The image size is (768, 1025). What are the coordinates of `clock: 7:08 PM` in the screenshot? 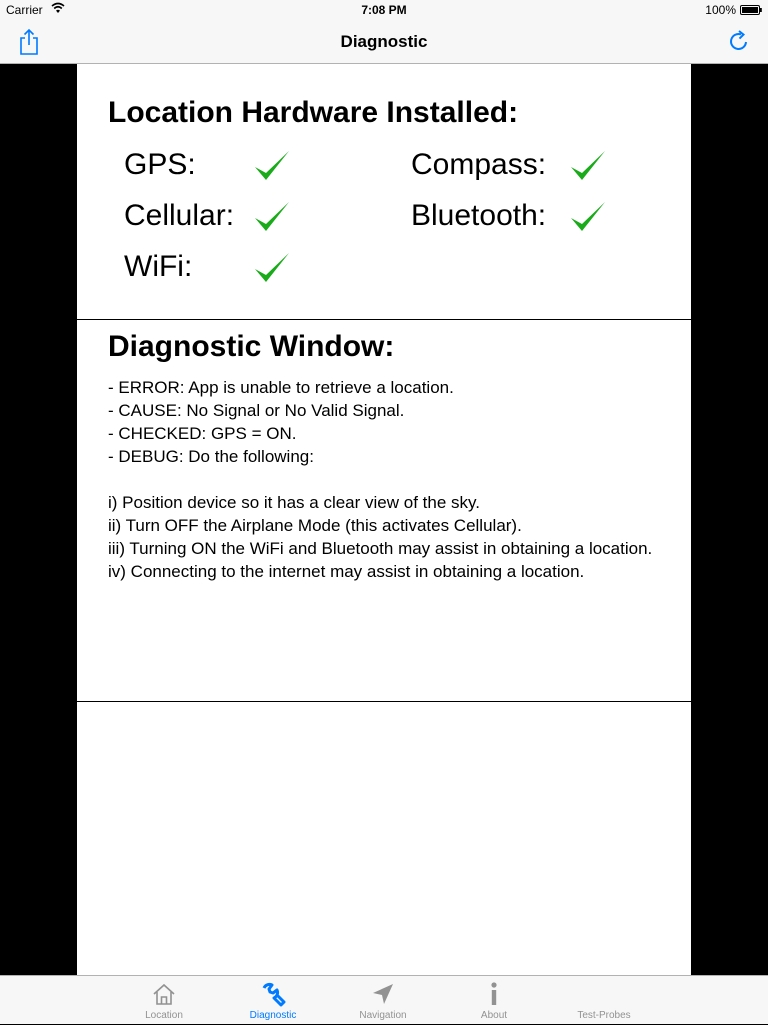 It's located at (384, 10).